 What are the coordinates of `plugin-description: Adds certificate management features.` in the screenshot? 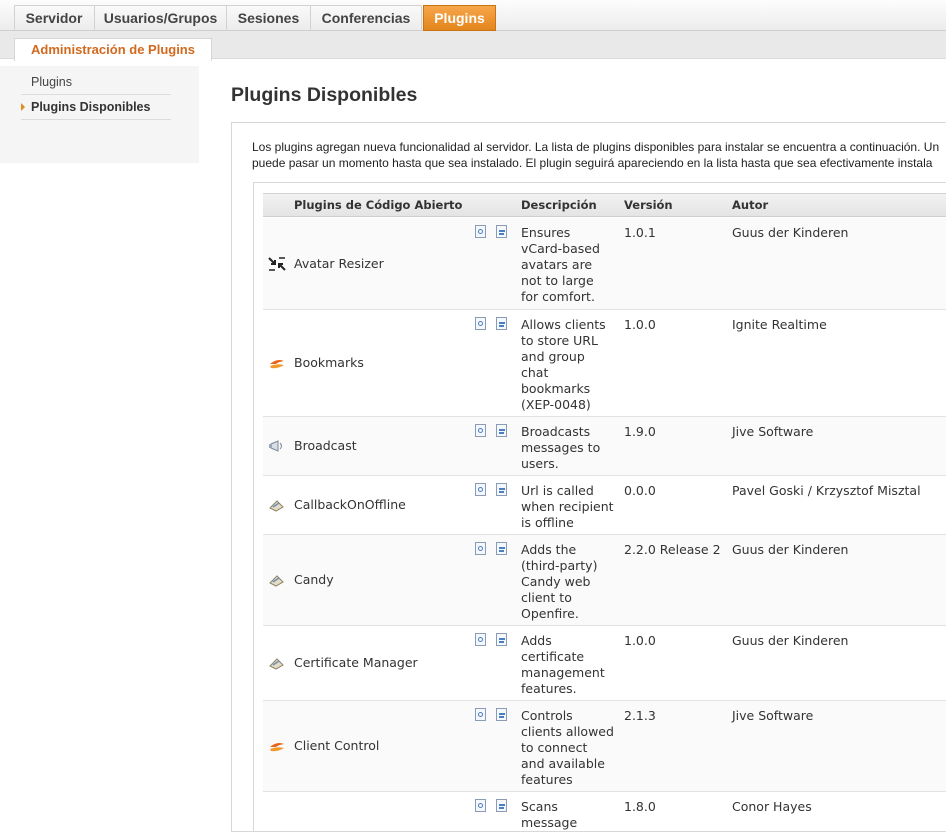 It's located at (563, 664).